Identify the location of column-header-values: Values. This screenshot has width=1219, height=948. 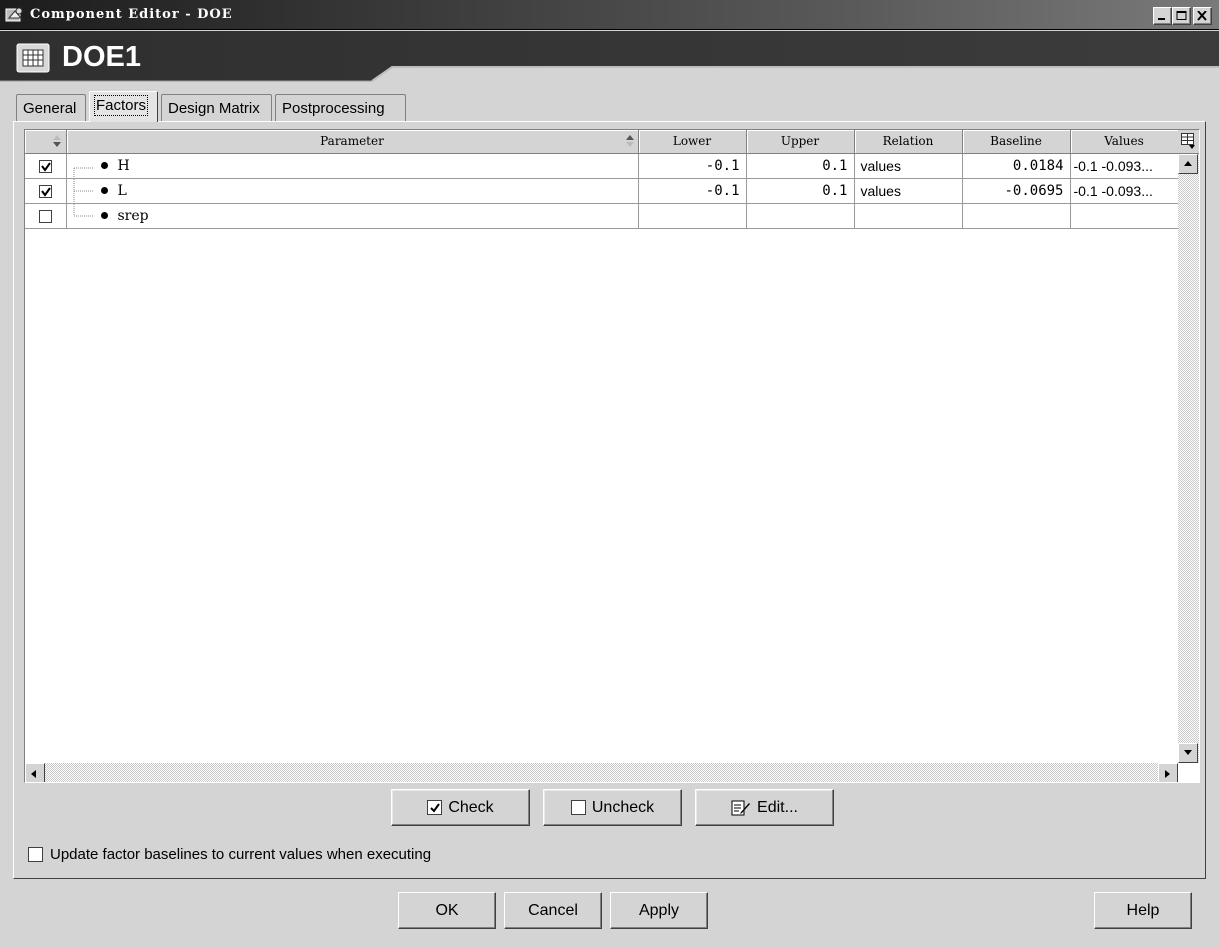
(1124, 142).